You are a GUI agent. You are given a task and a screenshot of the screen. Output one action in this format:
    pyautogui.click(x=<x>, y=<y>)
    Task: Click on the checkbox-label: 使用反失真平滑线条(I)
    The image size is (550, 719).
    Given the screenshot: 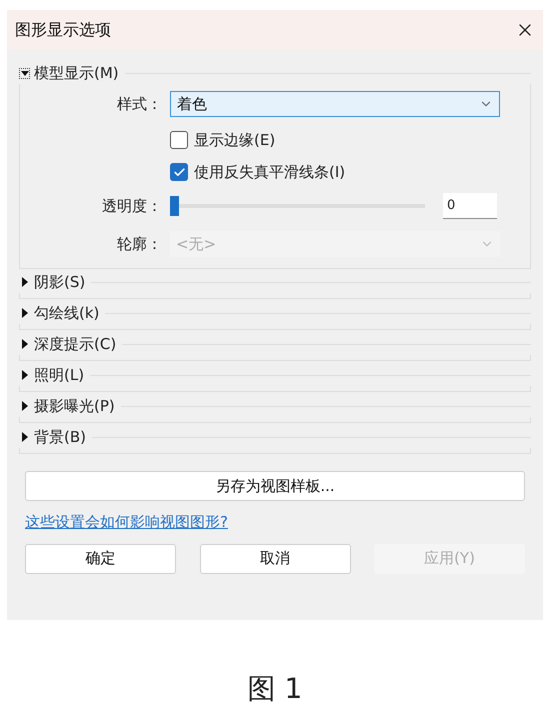 What is the action you would take?
    pyautogui.click(x=270, y=172)
    